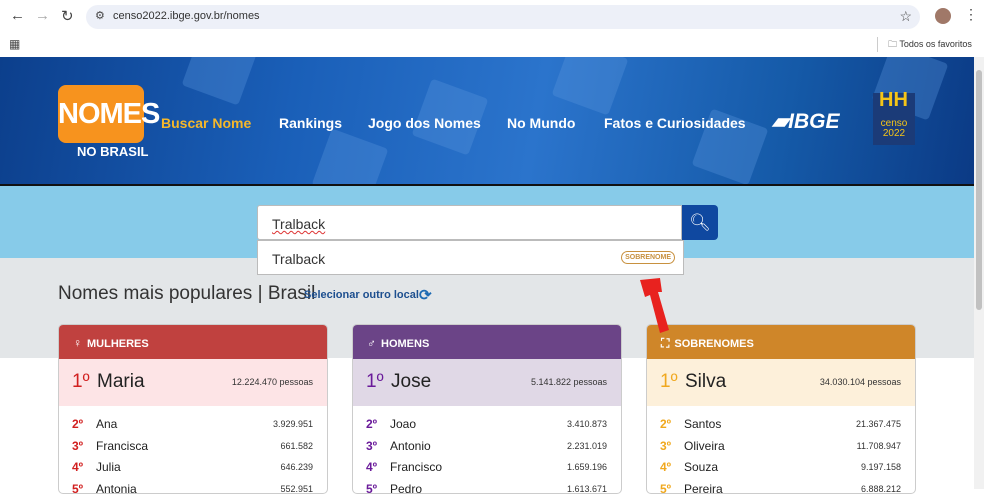  I want to click on apps-icon: ▦, so click(14, 44).